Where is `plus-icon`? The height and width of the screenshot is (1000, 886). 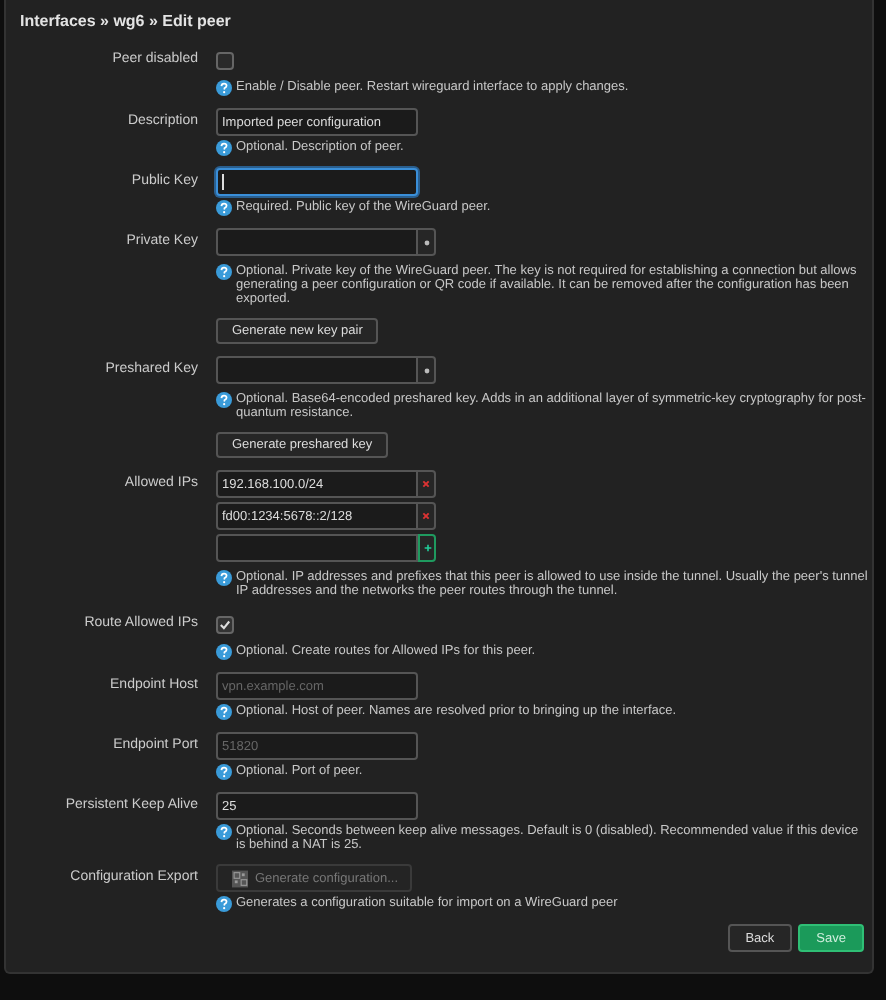 plus-icon is located at coordinates (427, 548).